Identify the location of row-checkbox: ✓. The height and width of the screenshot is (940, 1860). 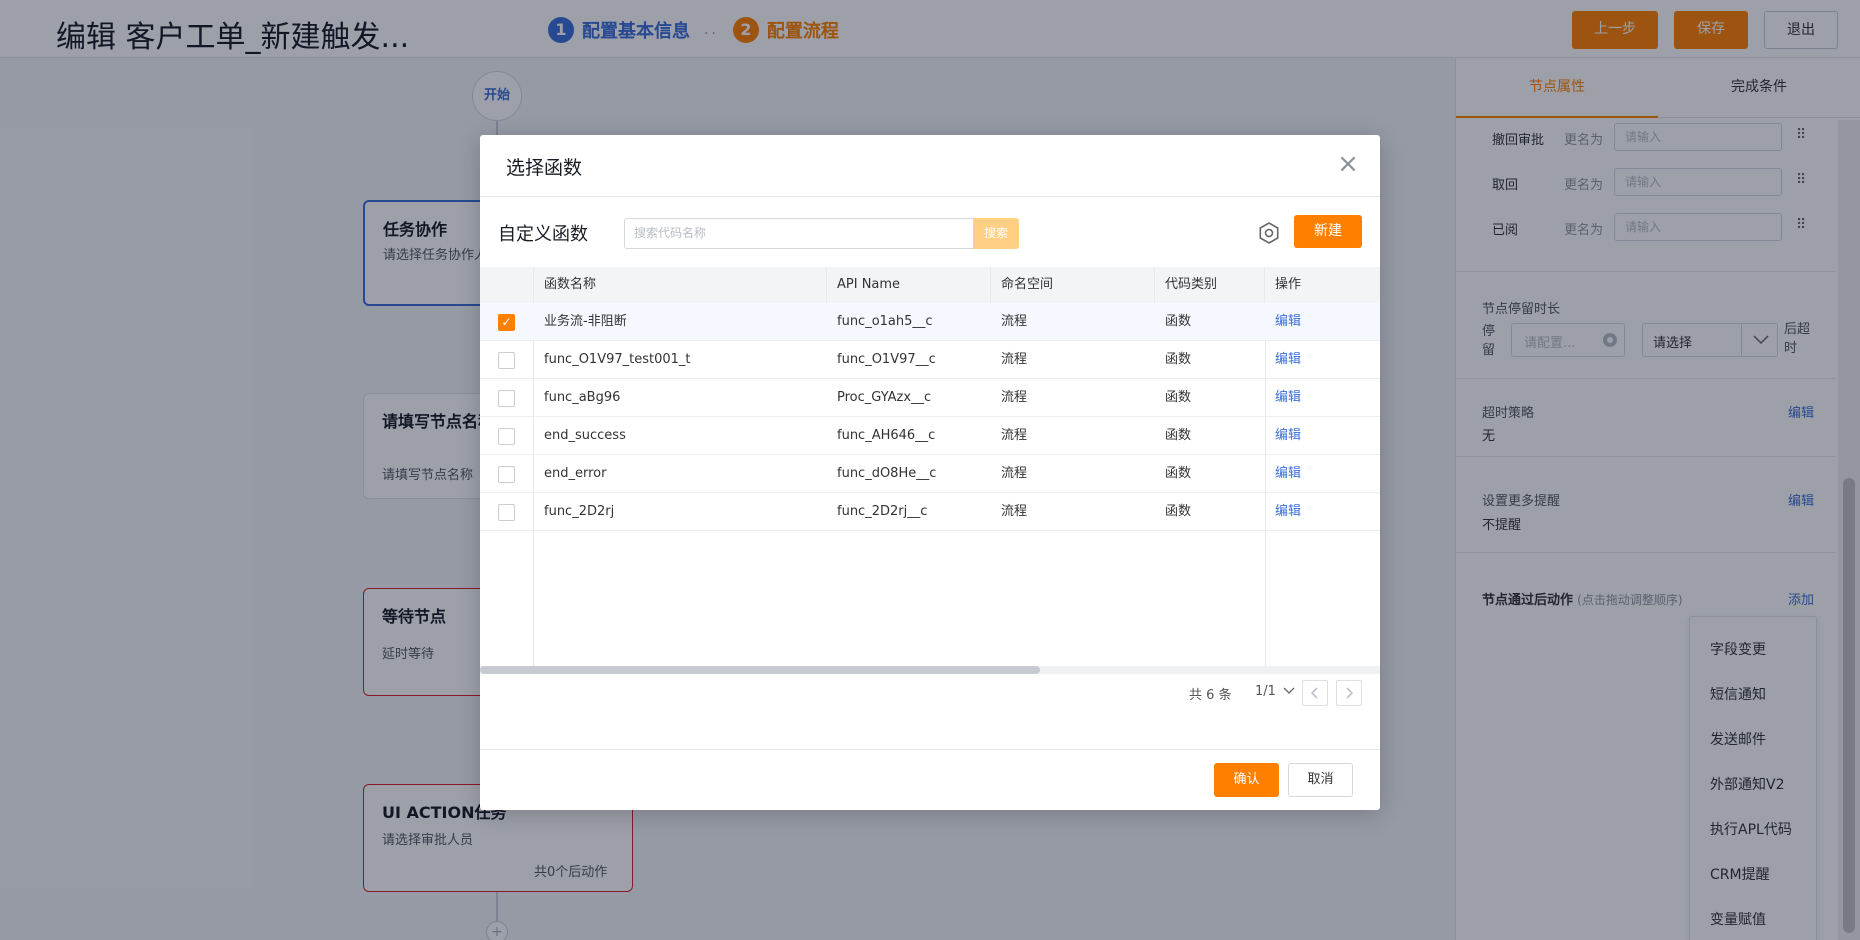
(506, 322).